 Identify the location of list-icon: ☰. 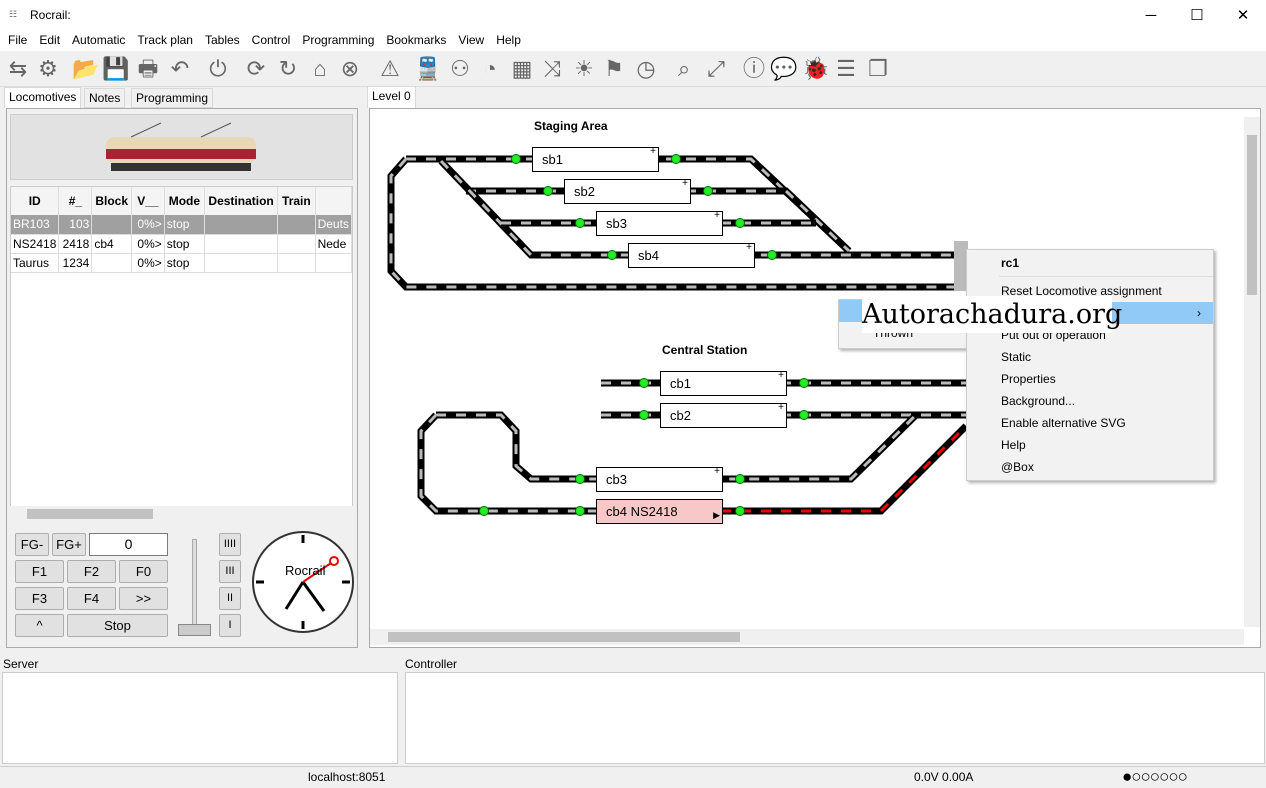
(846, 69).